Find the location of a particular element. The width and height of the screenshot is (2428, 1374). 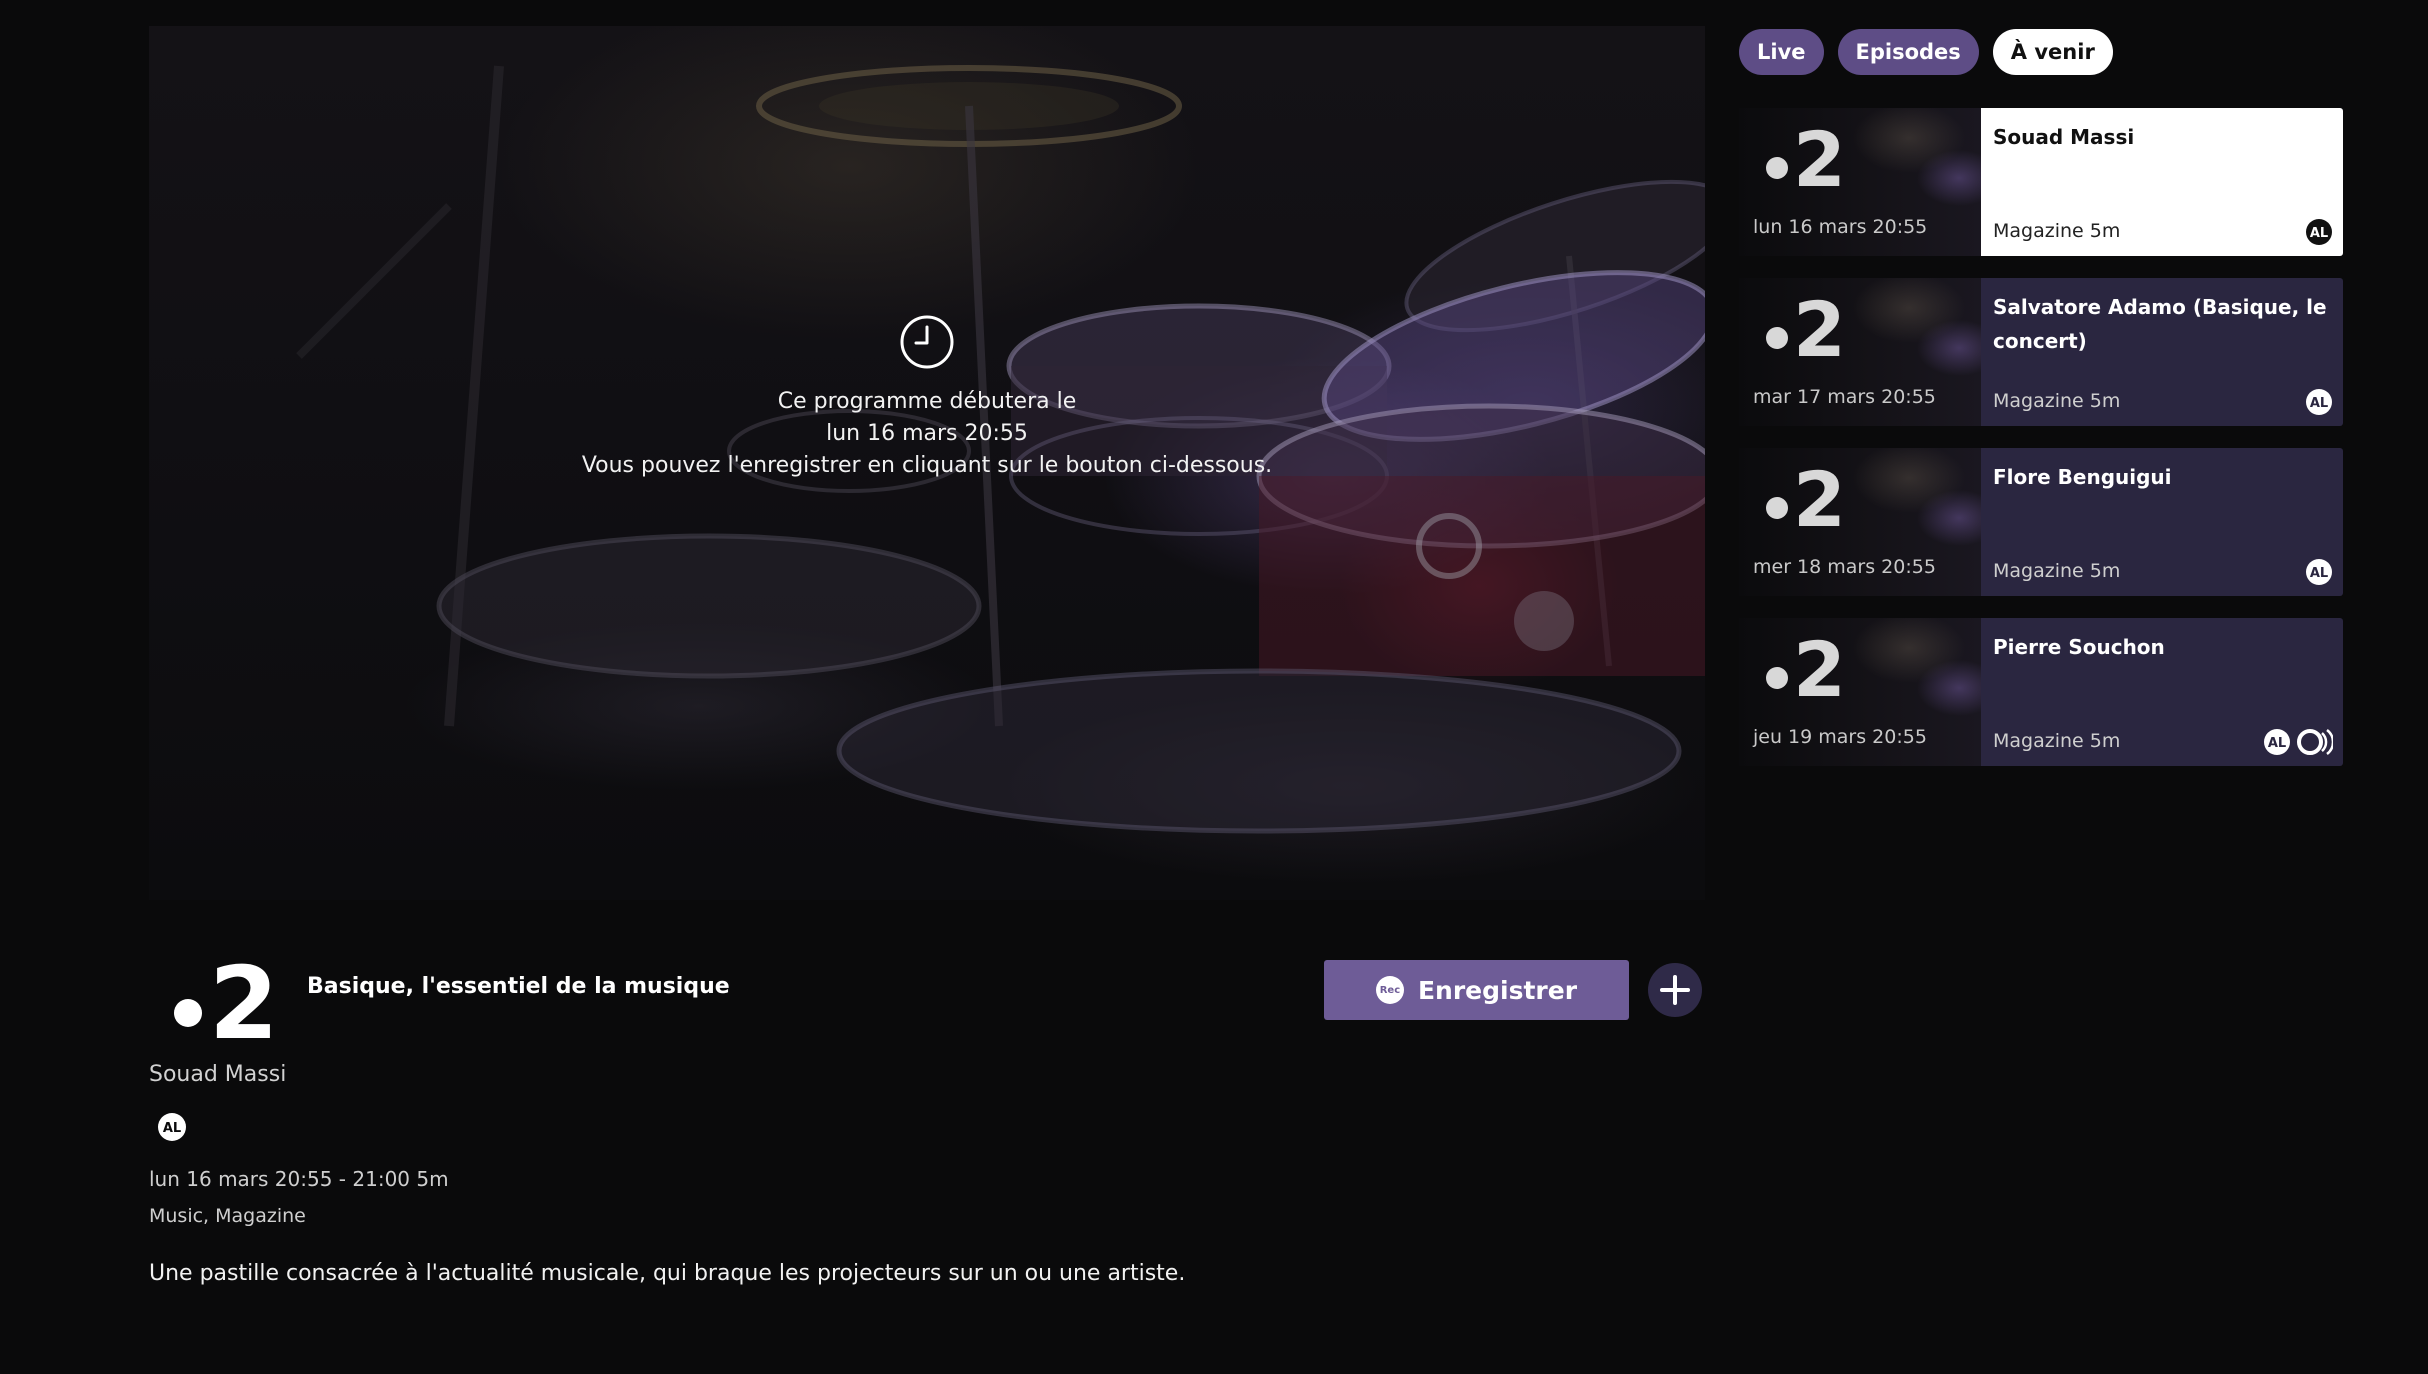

record-button: Rec Enregistrer is located at coordinates (1476, 990).